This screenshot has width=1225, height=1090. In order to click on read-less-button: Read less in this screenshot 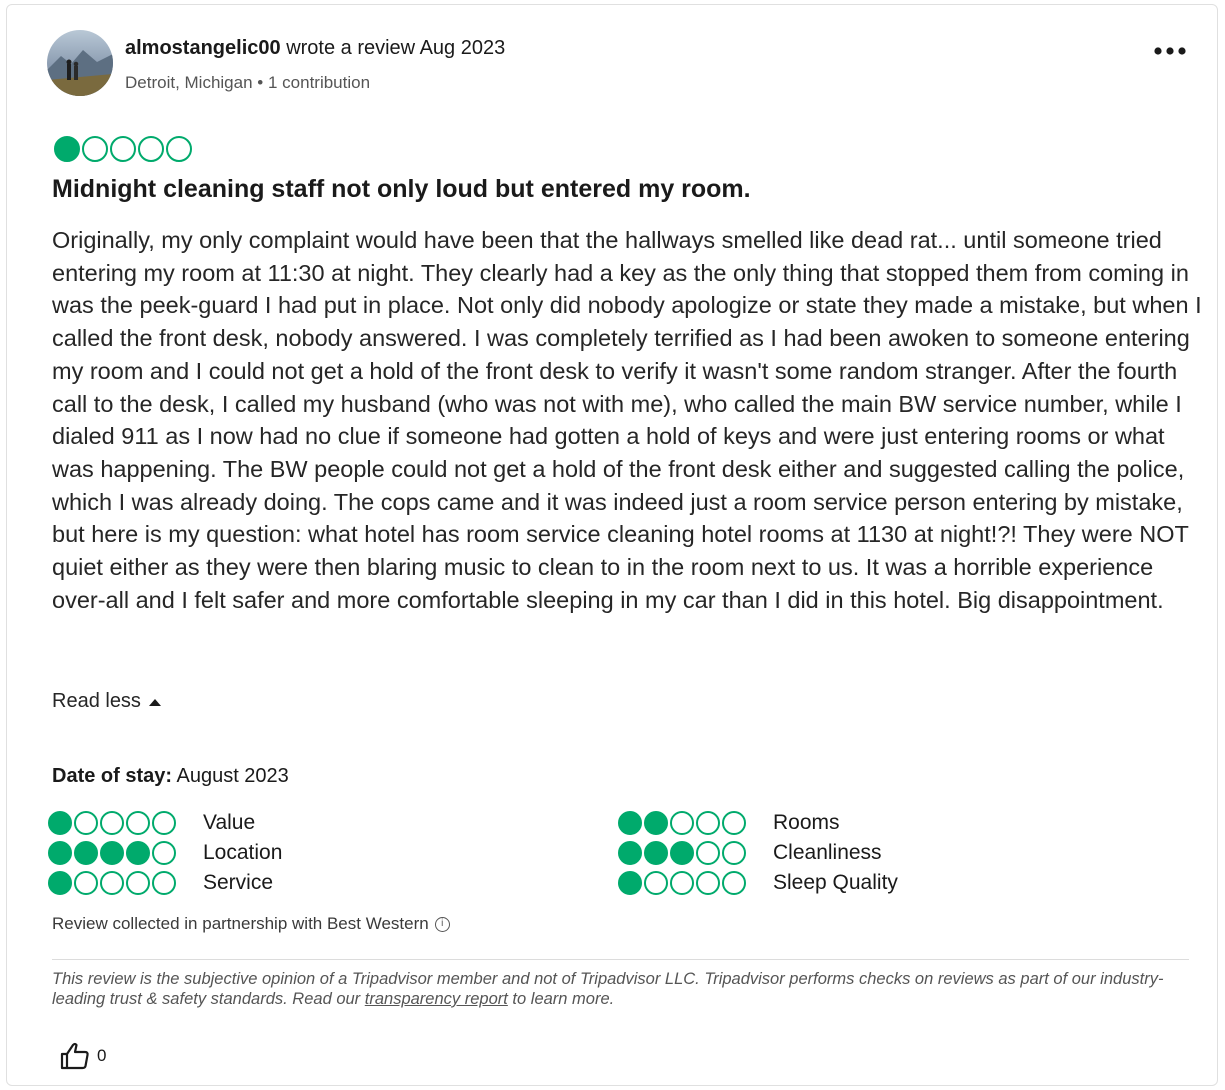, I will do `click(106, 701)`.